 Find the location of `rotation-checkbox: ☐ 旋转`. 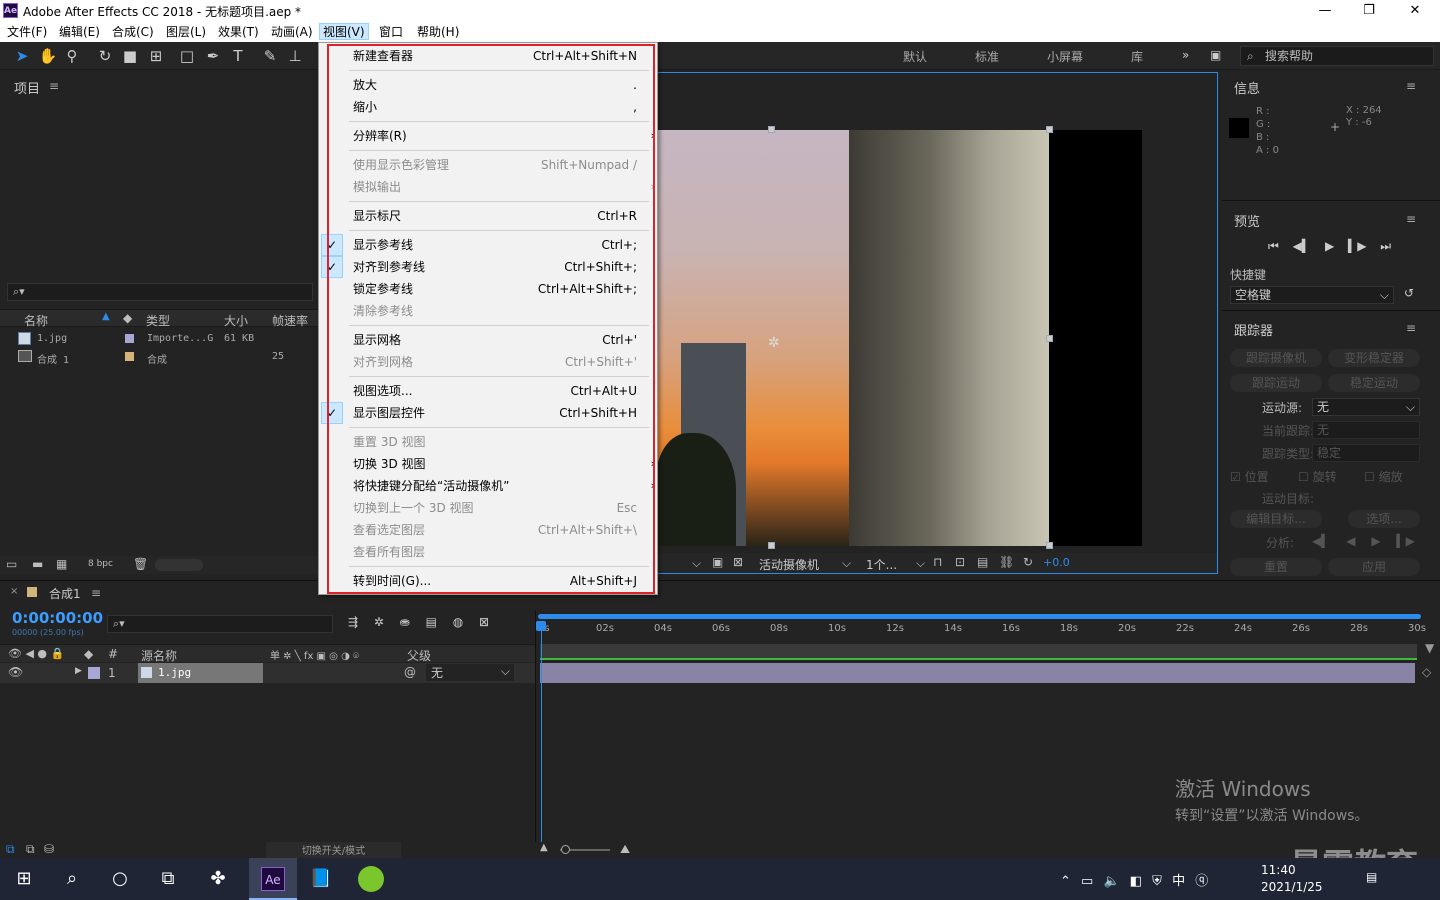

rotation-checkbox: ☐ 旋转 is located at coordinates (1317, 476).